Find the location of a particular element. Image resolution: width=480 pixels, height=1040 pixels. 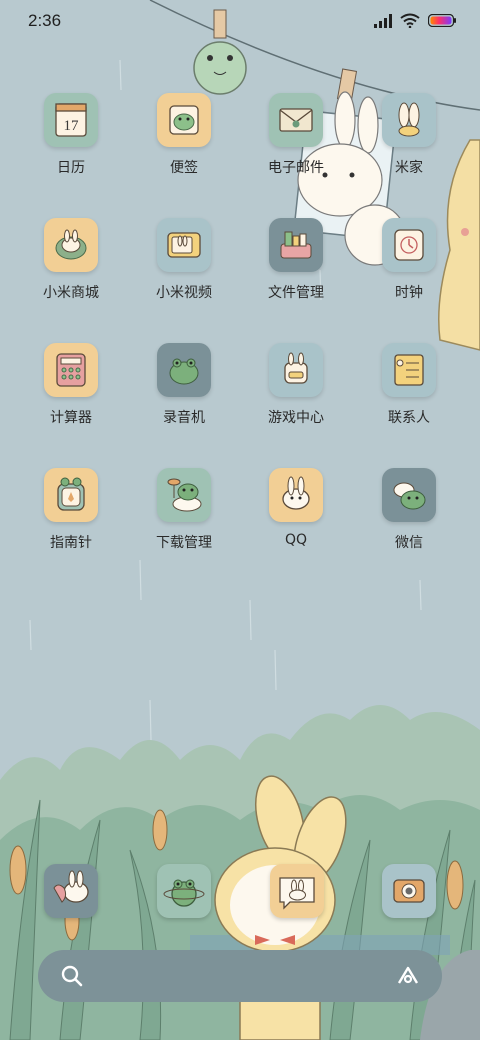

battery-icon is located at coordinates (442, 20).